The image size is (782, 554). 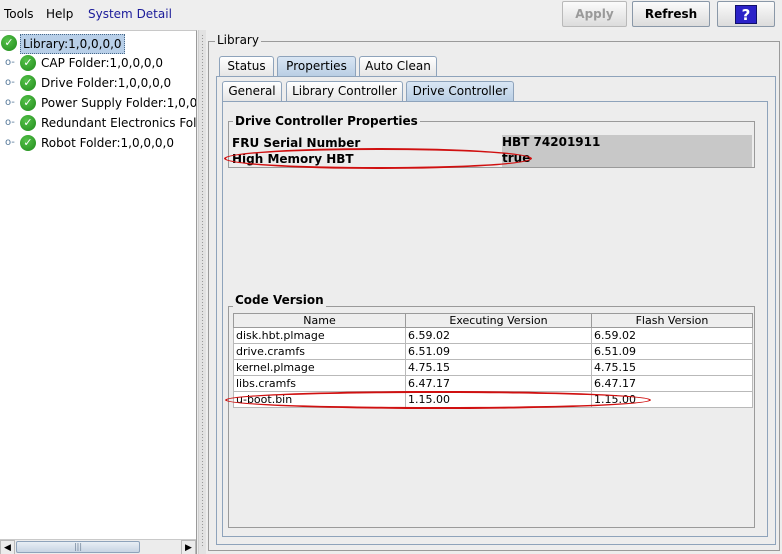 I want to click on table-row: libs.cramfs 6.47.17 6.47.17, so click(x=493, y=383).